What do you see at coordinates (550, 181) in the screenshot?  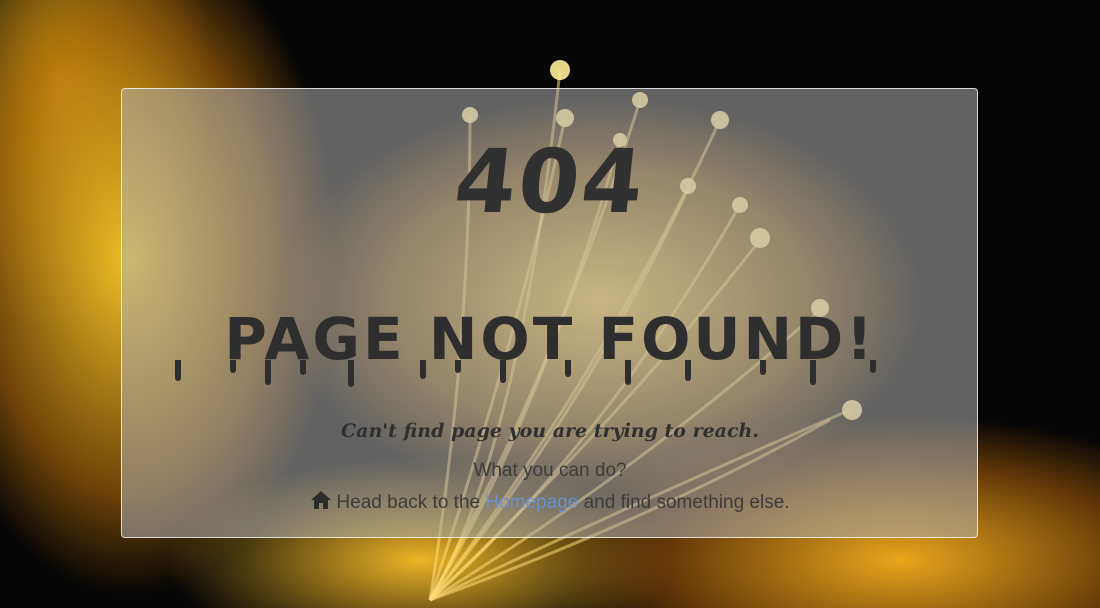 I see `error-code: 404` at bounding box center [550, 181].